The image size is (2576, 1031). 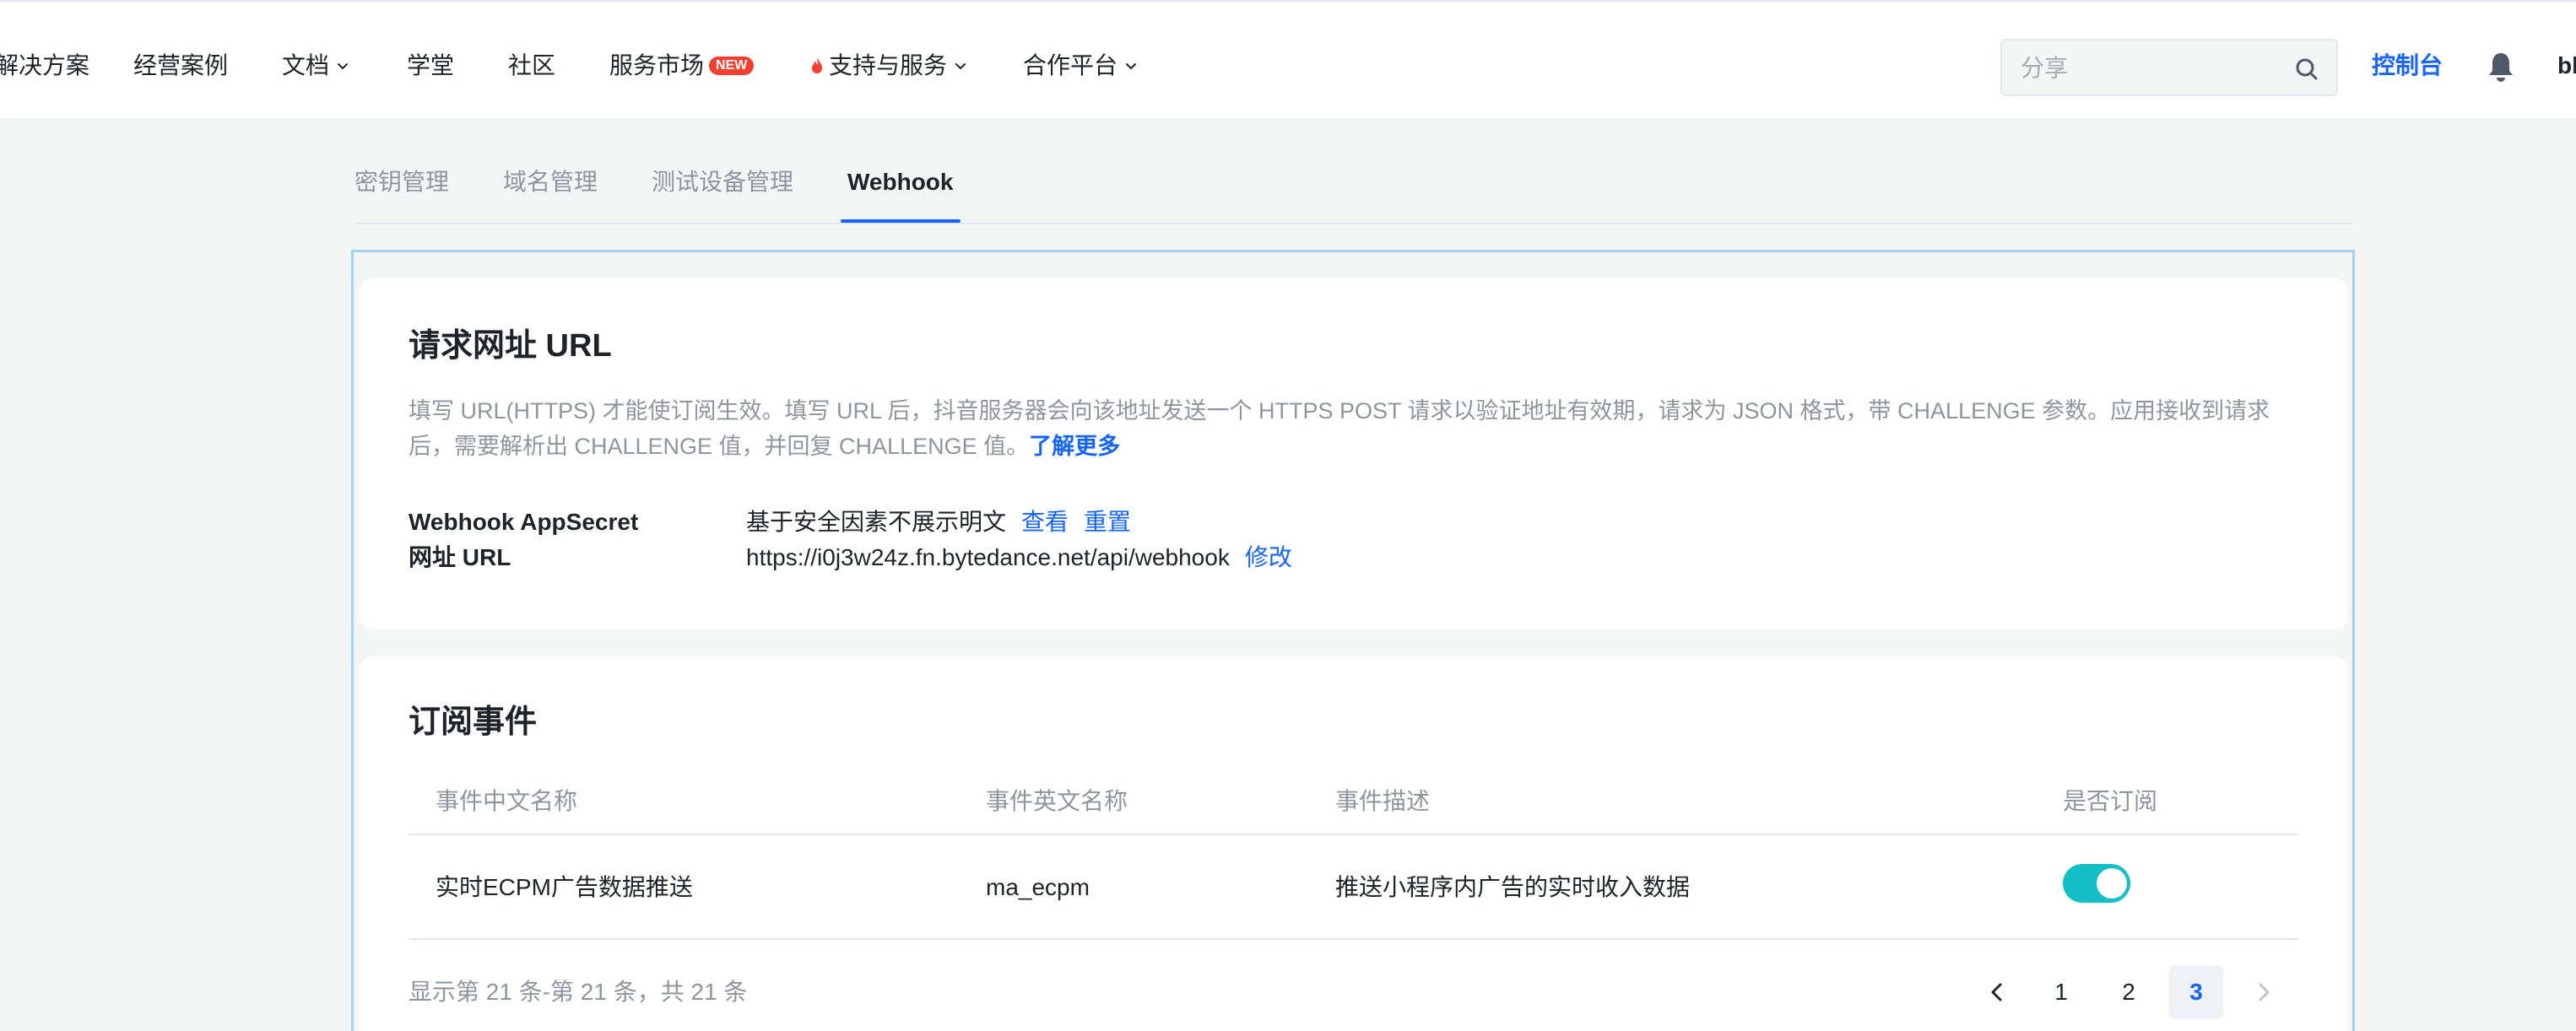 What do you see at coordinates (2061, 992) in the screenshot?
I see `page-1-button: 1` at bounding box center [2061, 992].